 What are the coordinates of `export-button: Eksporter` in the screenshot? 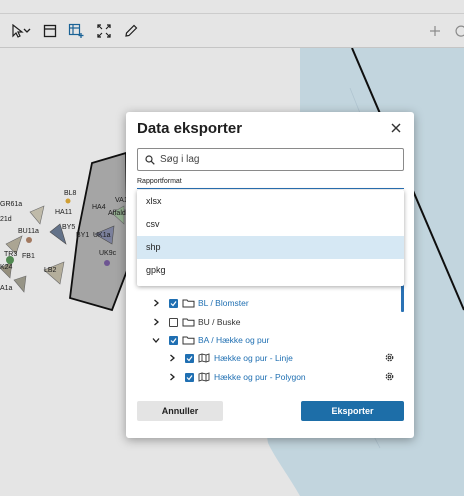 It's located at (352, 411).